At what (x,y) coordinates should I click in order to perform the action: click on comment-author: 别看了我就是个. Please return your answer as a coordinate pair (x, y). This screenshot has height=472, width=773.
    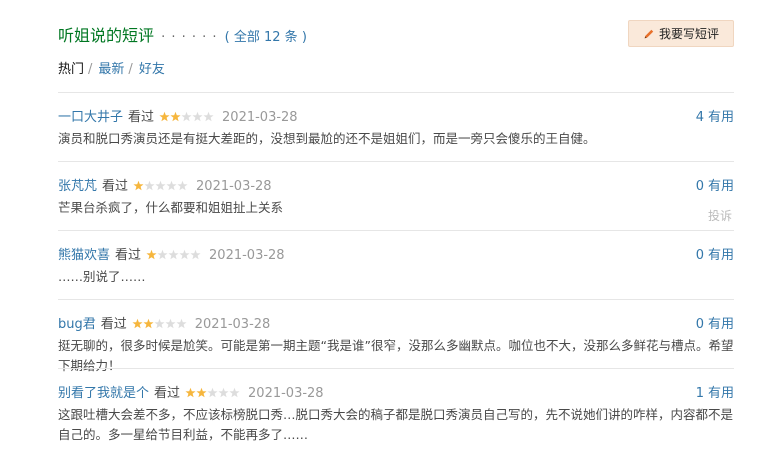
    Looking at the image, I should click on (103, 393).